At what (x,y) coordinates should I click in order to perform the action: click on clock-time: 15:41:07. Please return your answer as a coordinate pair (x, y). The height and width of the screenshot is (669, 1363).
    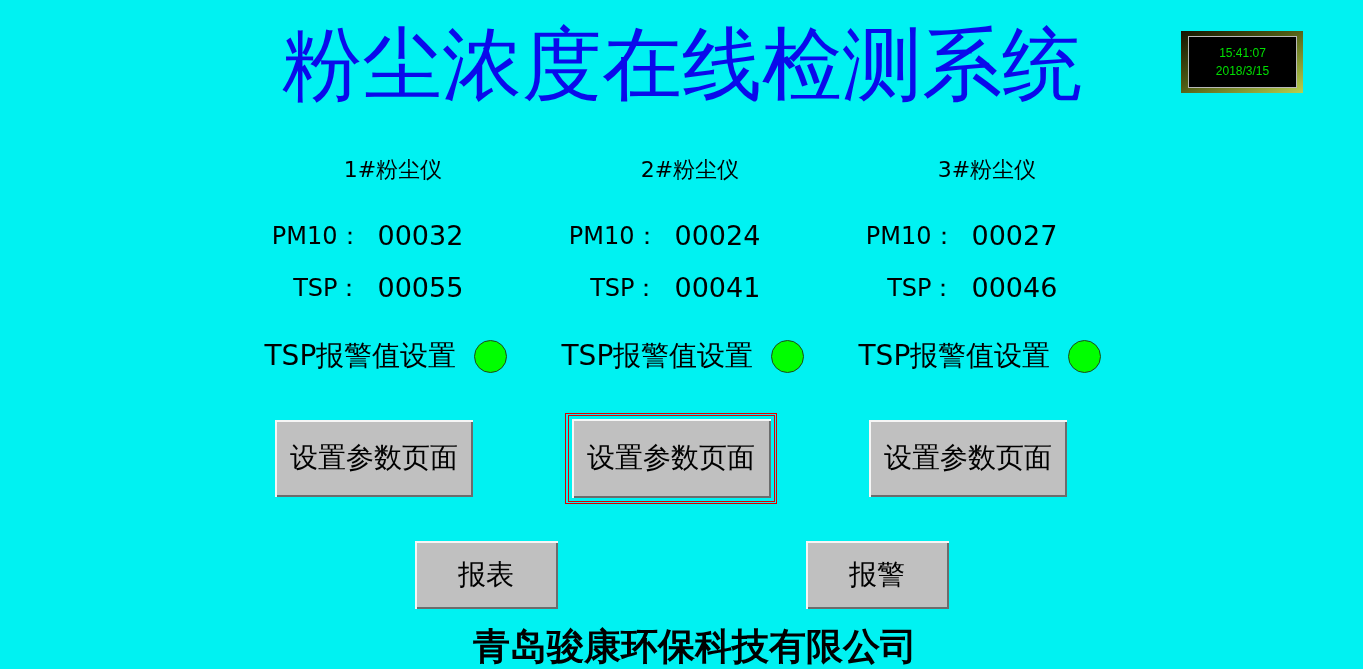
    Looking at the image, I should click on (1242, 53).